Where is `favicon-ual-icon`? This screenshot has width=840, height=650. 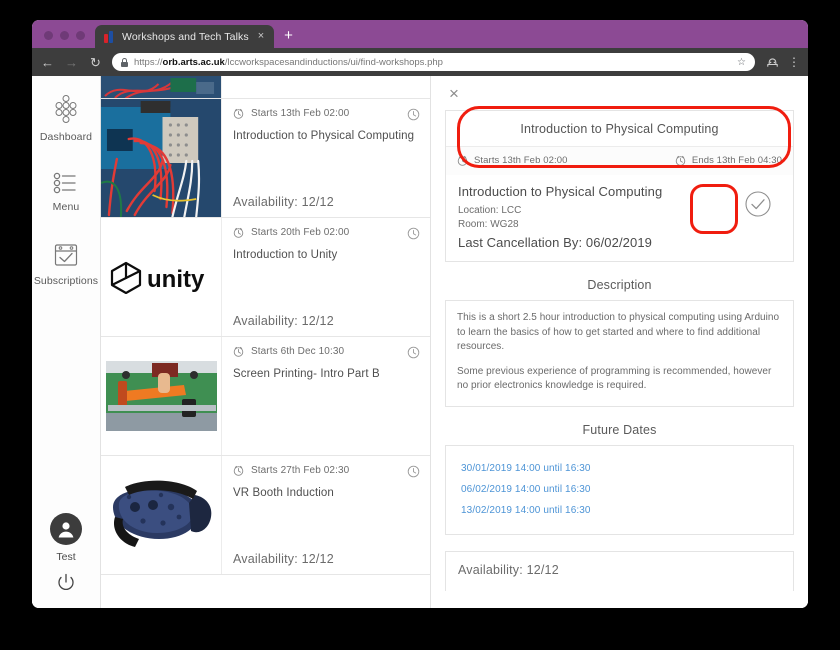 favicon-ual-icon is located at coordinates (109, 36).